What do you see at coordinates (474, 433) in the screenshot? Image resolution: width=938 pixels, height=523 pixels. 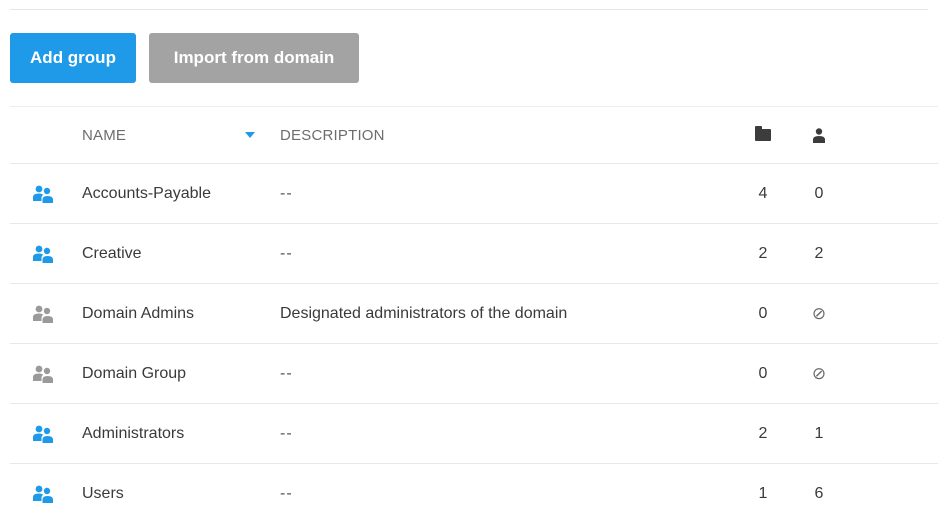 I see `table-row: Administrators -- 2 1` at bounding box center [474, 433].